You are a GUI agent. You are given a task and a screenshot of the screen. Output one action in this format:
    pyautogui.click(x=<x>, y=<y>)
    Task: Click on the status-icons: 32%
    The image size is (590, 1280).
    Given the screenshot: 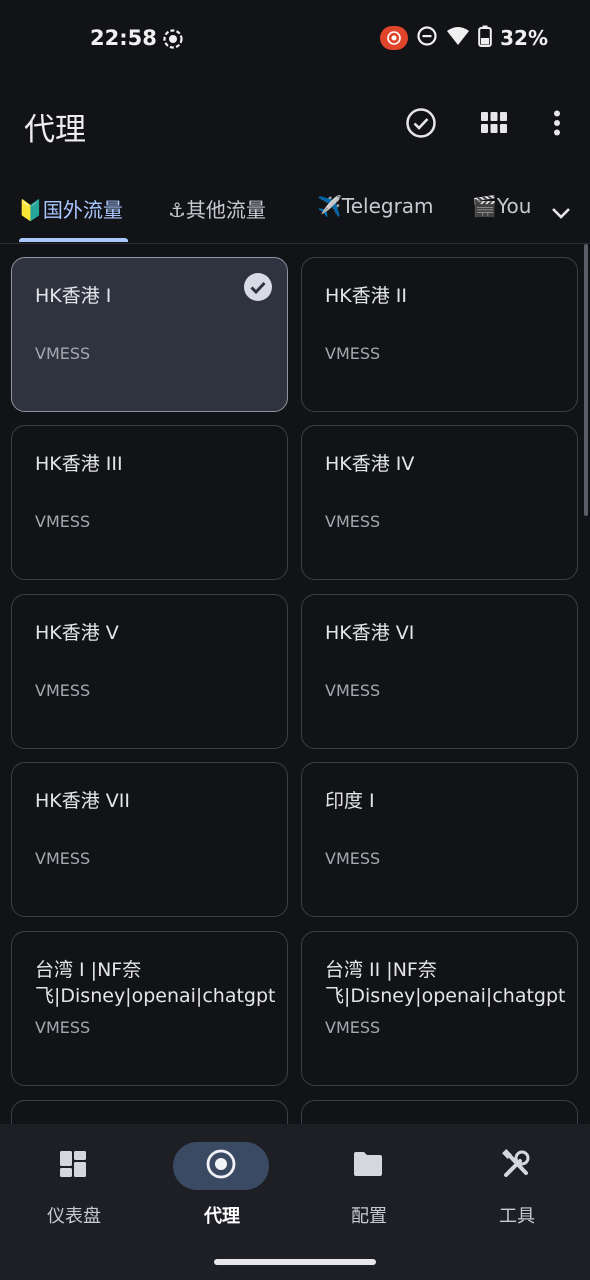 What is the action you would take?
    pyautogui.click(x=464, y=38)
    